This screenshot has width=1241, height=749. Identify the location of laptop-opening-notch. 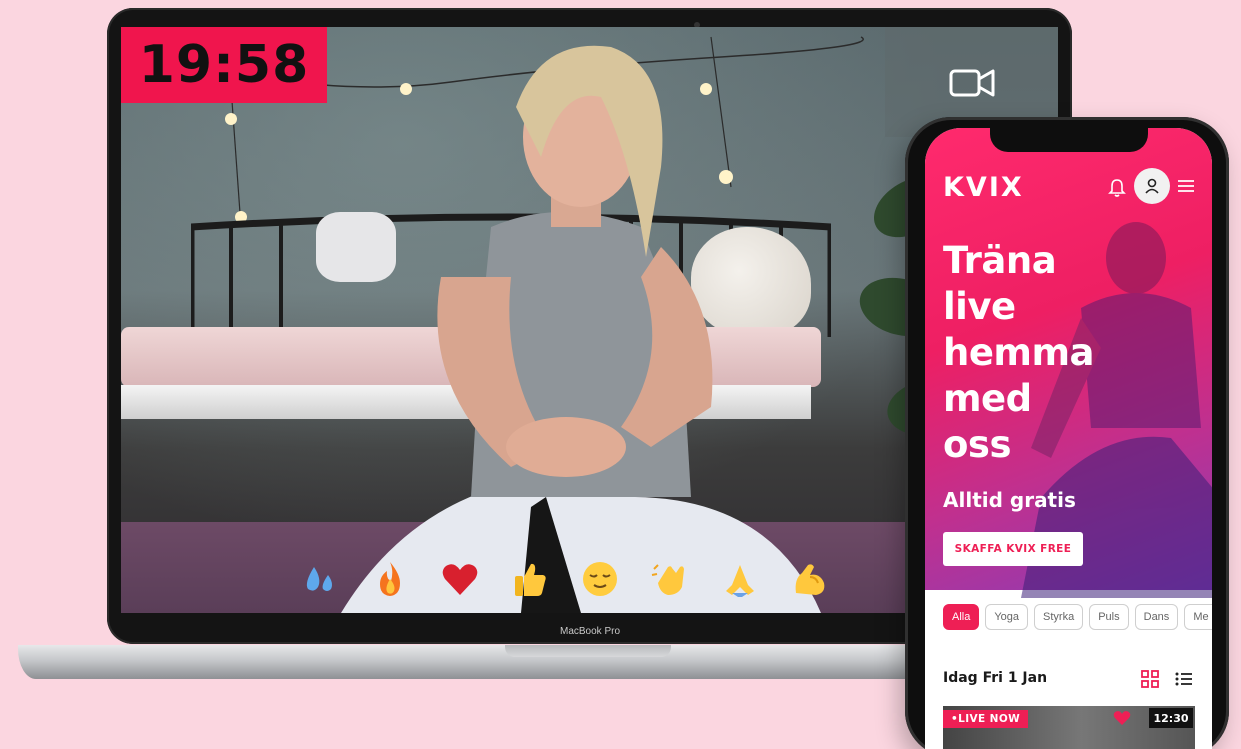
(588, 651).